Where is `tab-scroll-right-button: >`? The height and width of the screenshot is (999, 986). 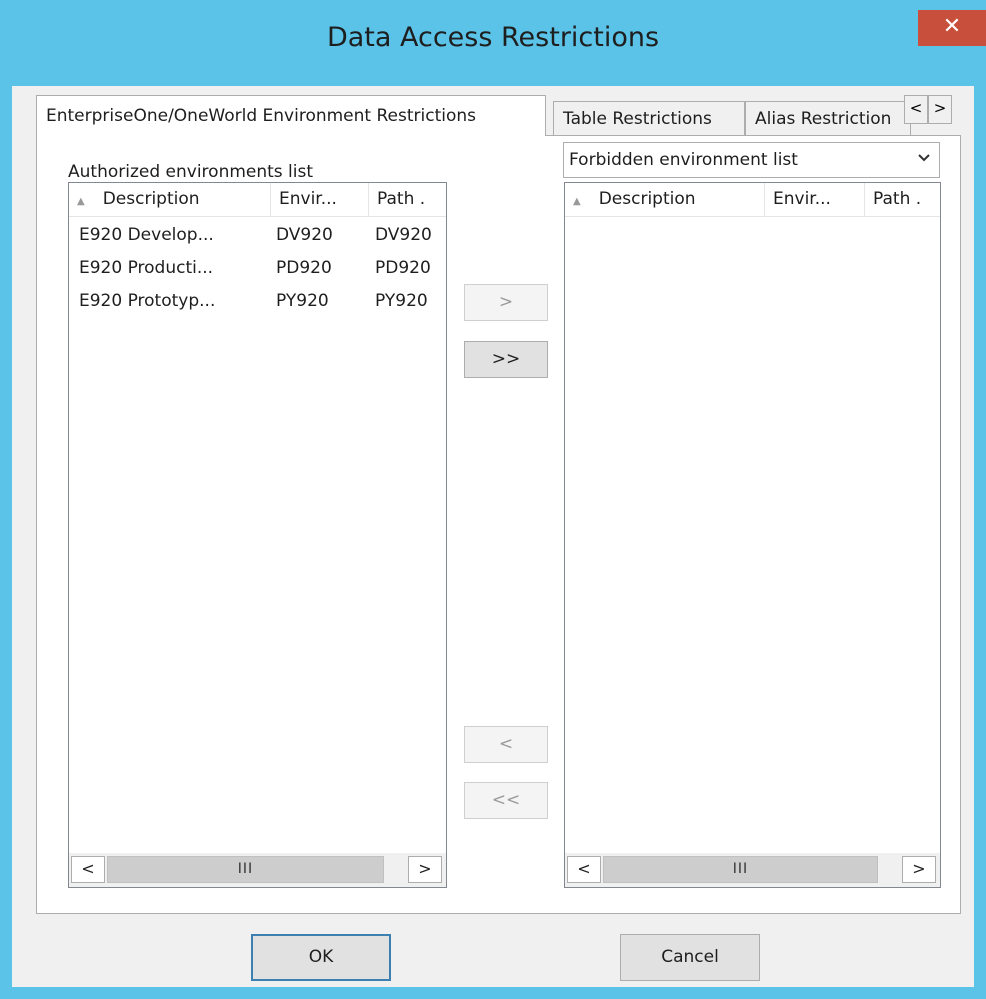
tab-scroll-right-button: > is located at coordinates (940, 109).